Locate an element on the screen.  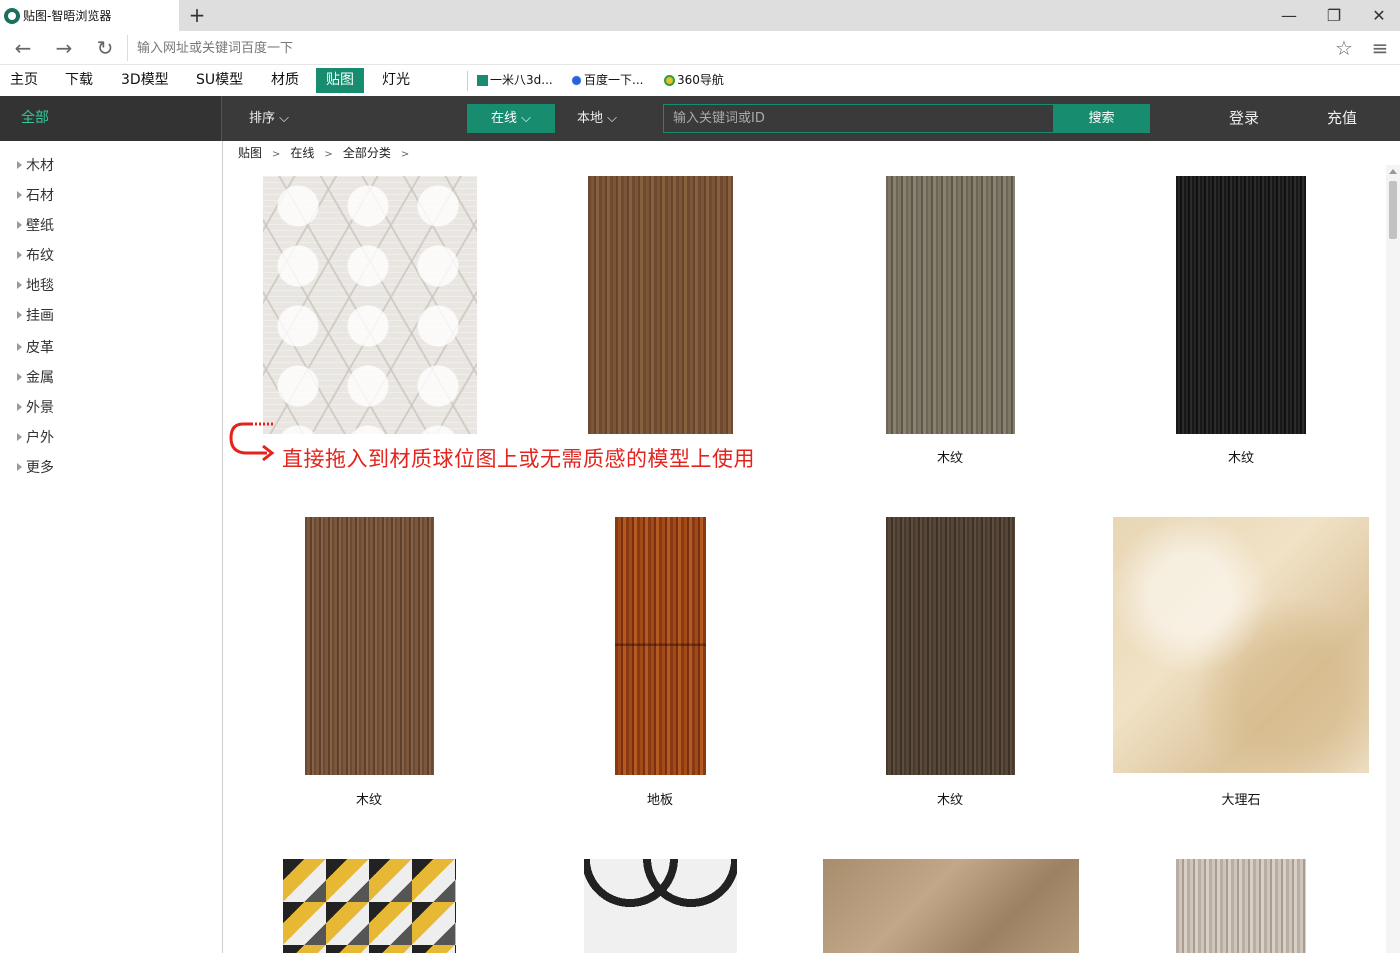
drag-hint-arrow-icon is located at coordinates (252, 442).